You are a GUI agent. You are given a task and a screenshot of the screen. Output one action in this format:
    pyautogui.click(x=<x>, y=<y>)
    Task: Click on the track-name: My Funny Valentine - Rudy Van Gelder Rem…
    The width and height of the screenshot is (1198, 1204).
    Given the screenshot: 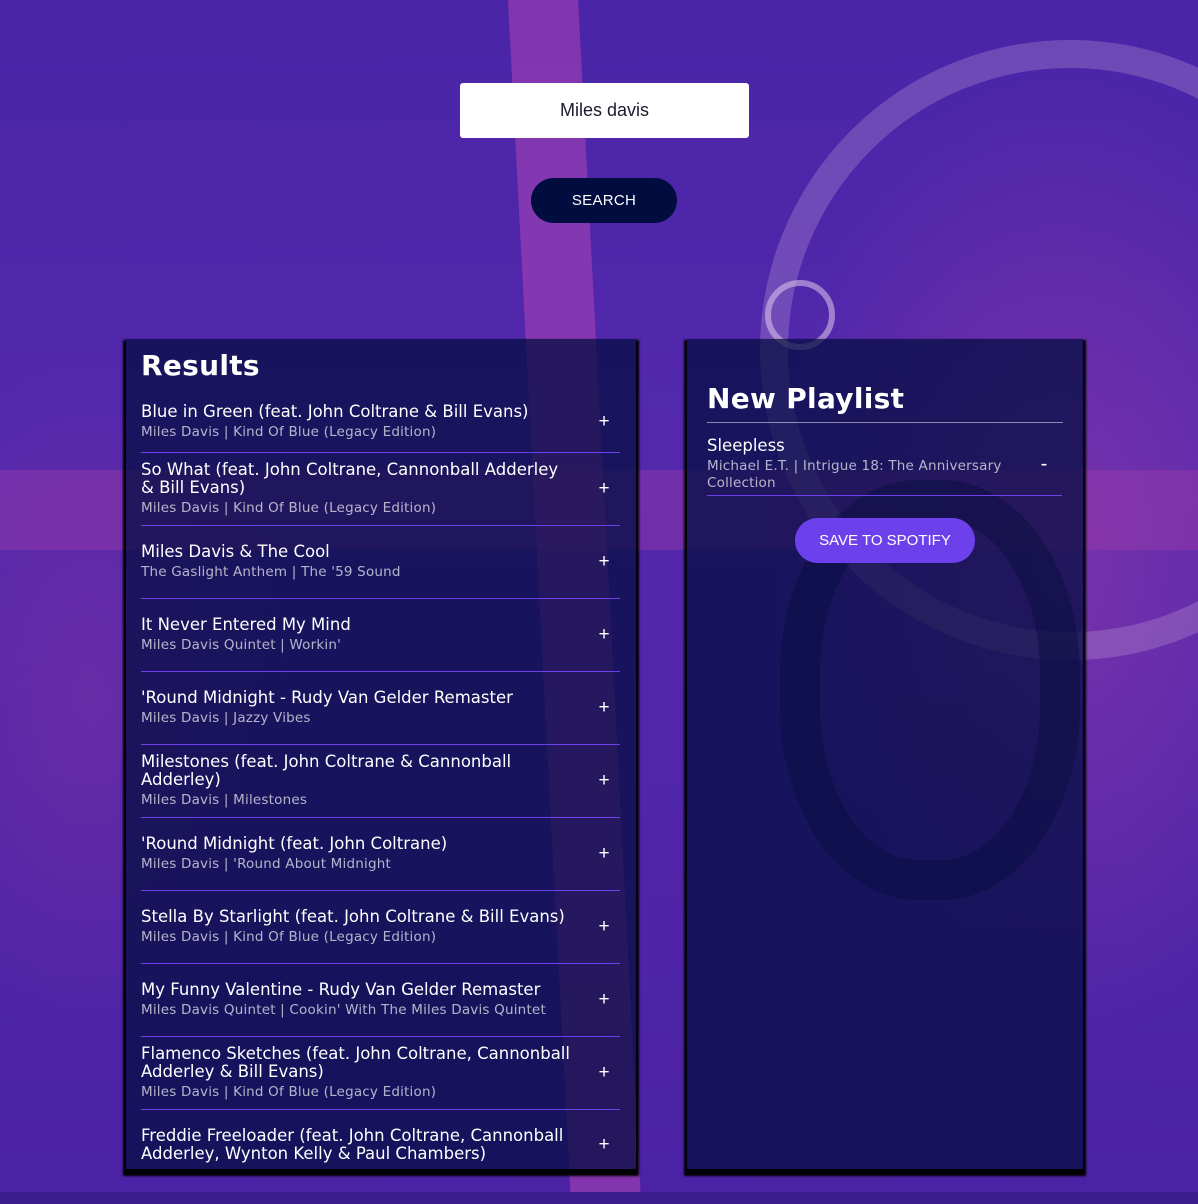 What is the action you would take?
    pyautogui.click(x=341, y=989)
    